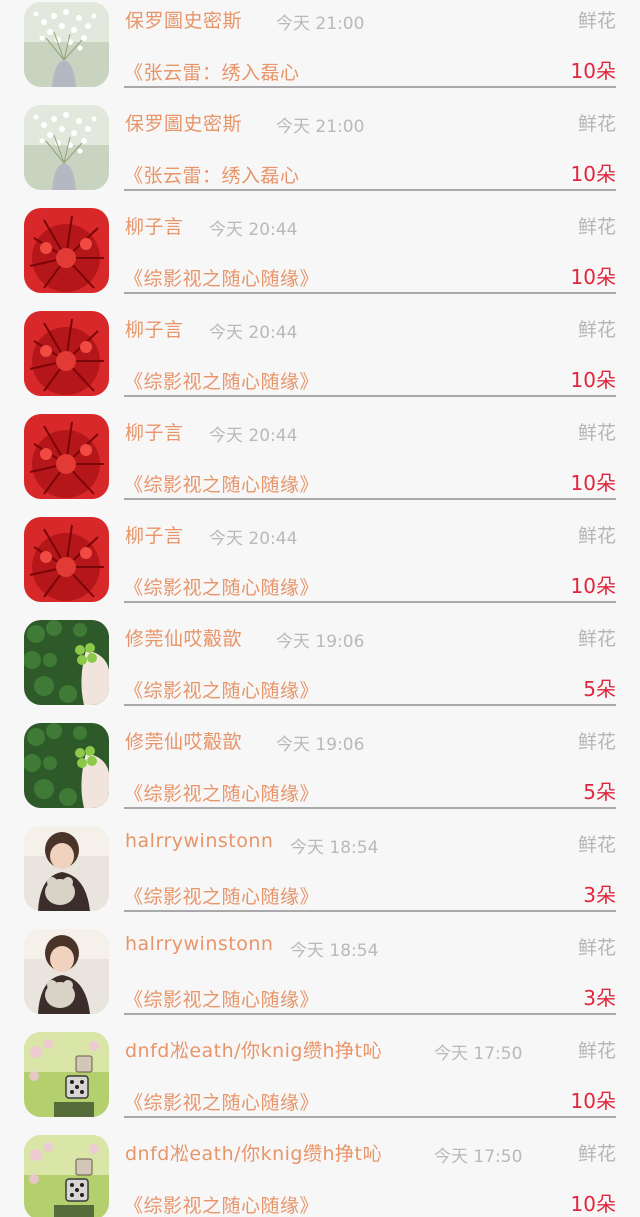 The image size is (640, 1217). What do you see at coordinates (320, 642) in the screenshot?
I see `timestamp: 今天 19:06` at bounding box center [320, 642].